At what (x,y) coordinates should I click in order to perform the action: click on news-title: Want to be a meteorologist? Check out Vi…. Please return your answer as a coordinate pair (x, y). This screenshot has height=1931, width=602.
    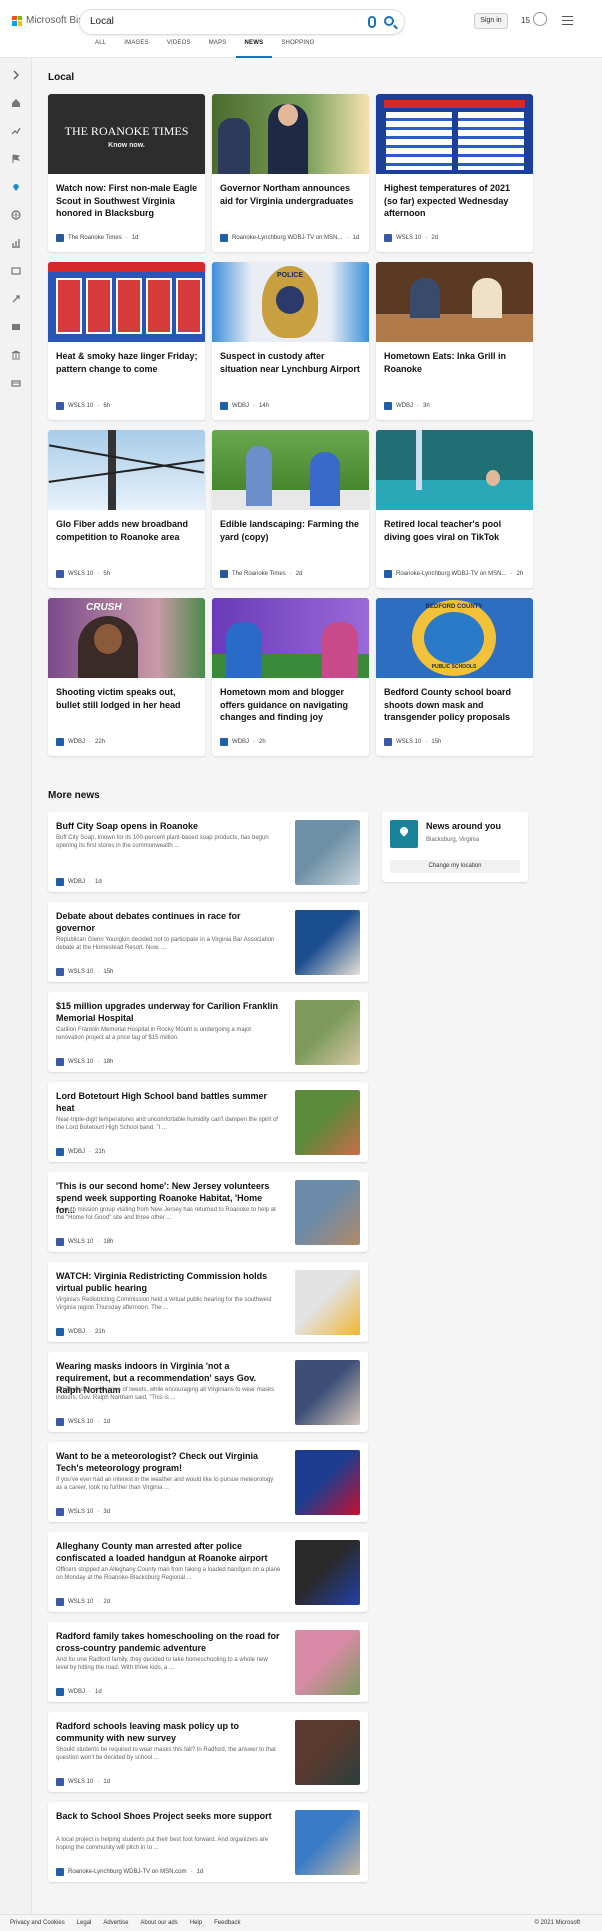
    Looking at the image, I should click on (168, 1462).